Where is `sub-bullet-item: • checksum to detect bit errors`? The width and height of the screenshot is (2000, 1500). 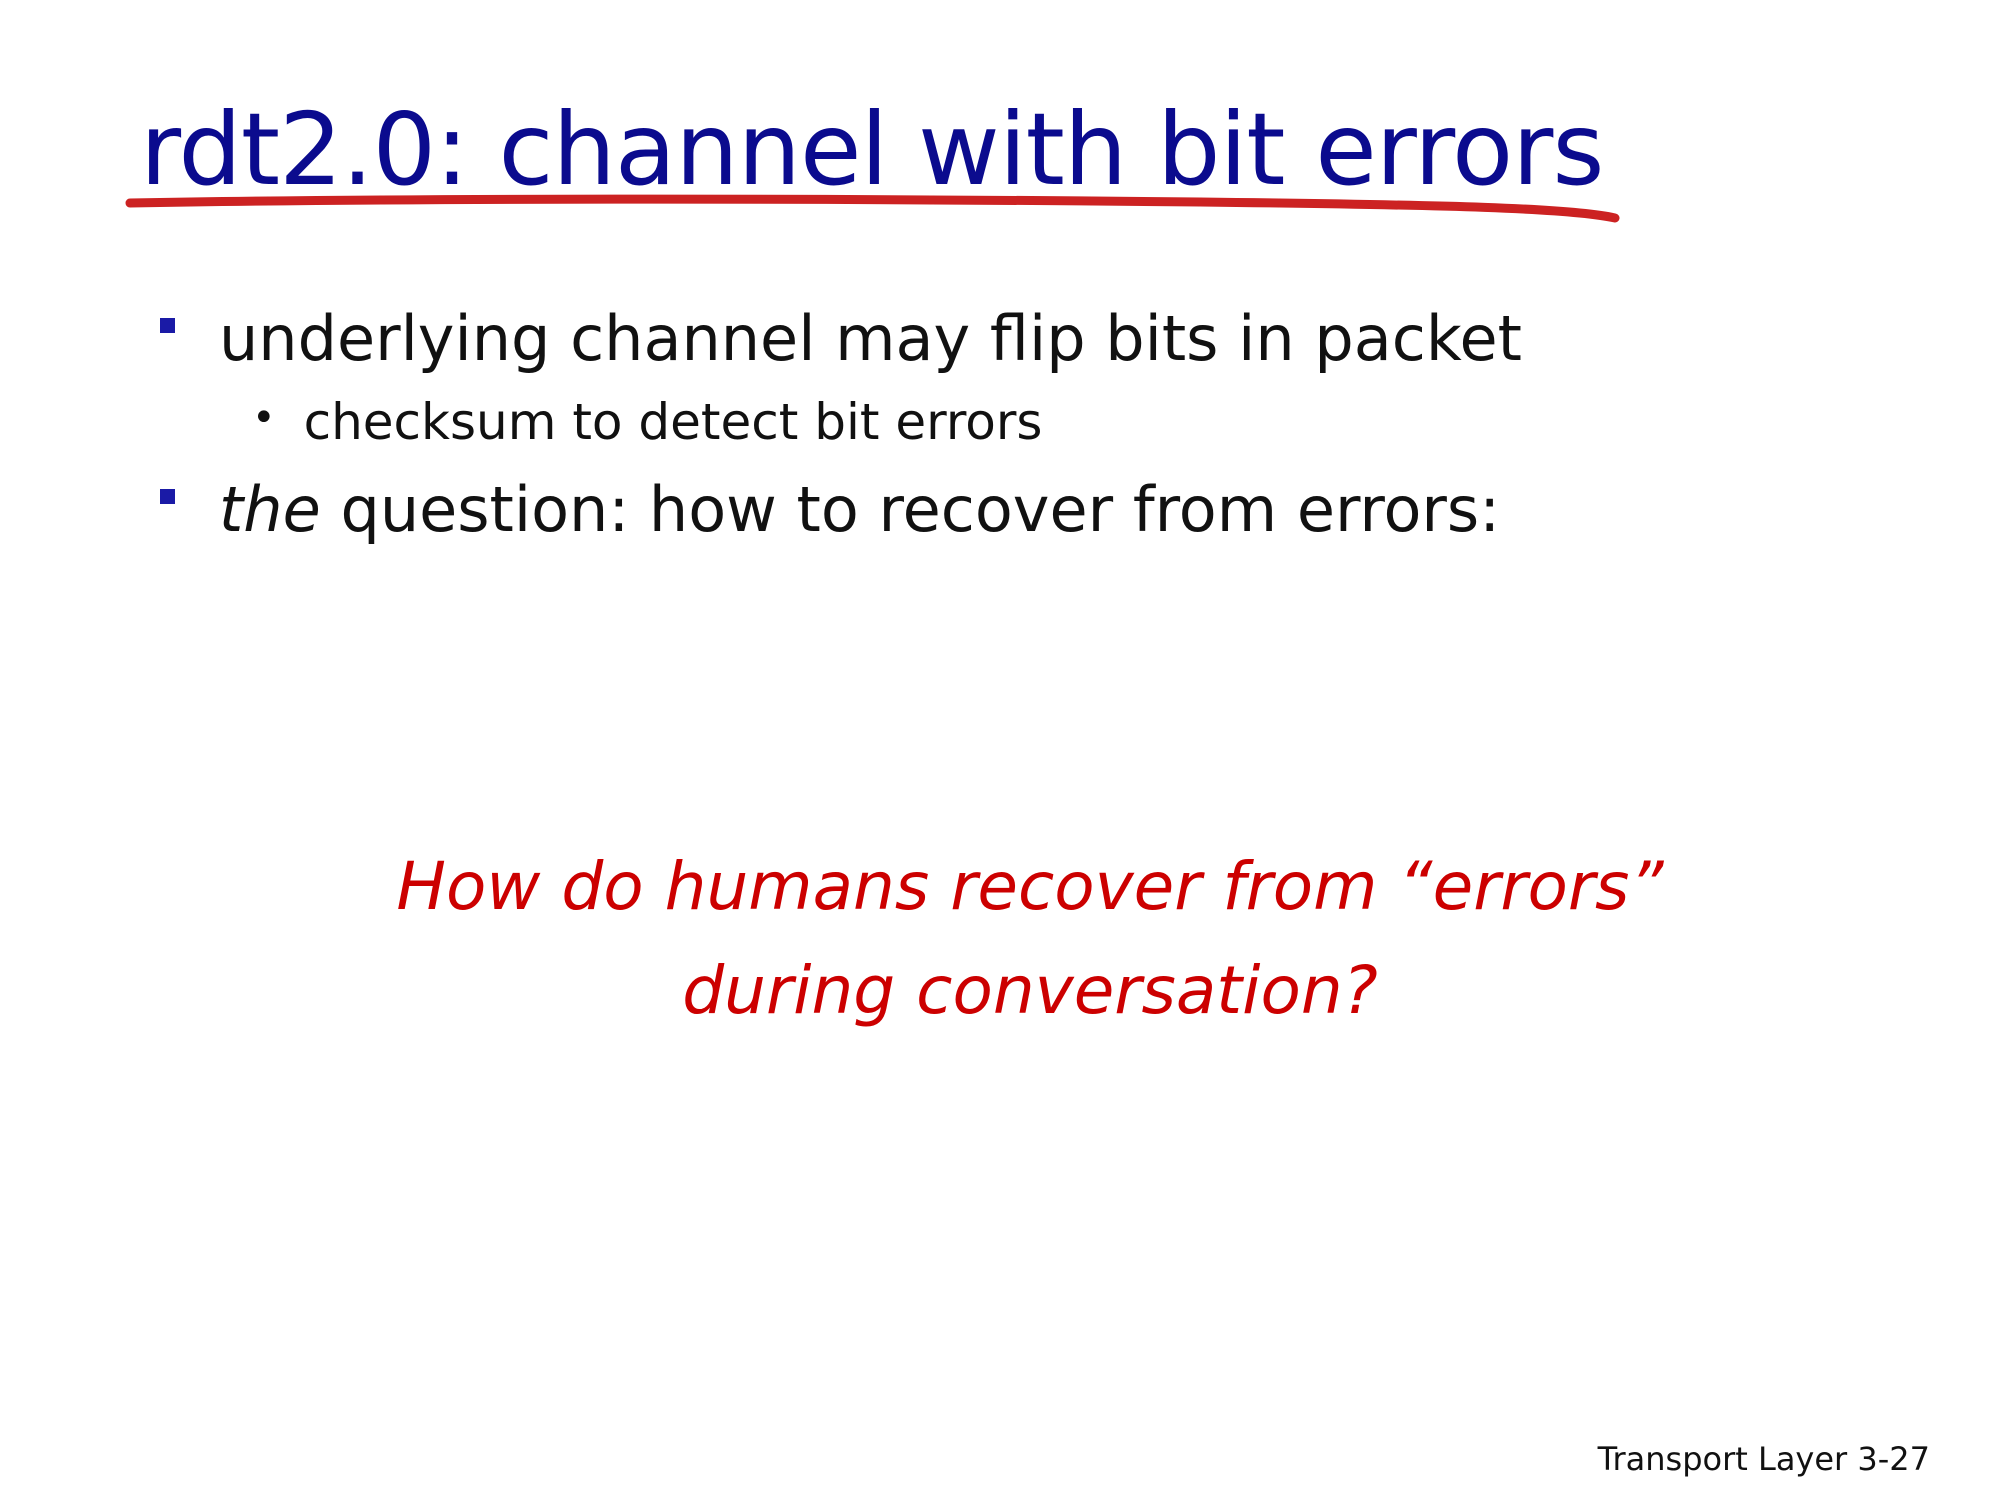
sub-bullet-item: • checksum to detect bit errors is located at coordinates (647, 422).